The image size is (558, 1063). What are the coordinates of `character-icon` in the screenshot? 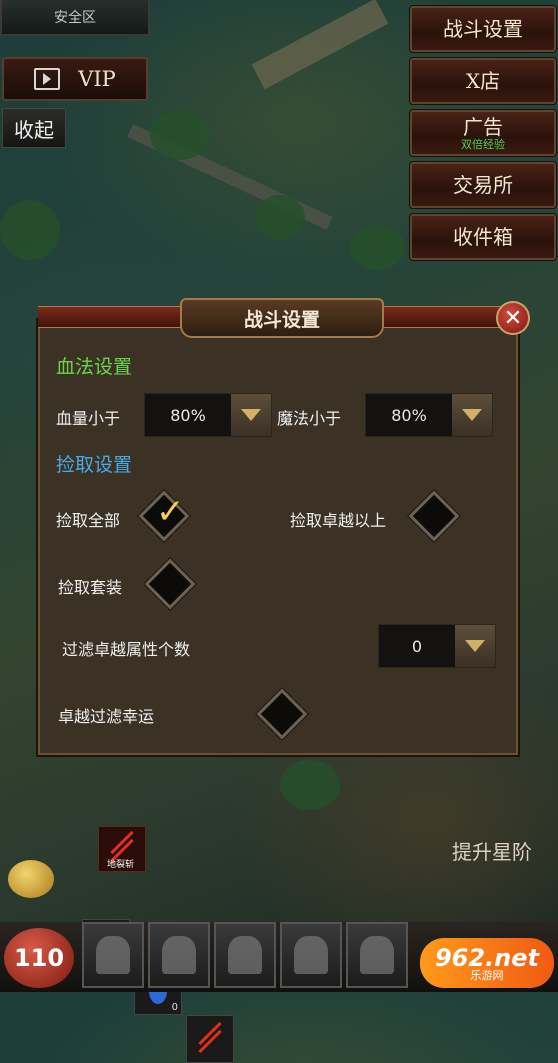 It's located at (113, 955).